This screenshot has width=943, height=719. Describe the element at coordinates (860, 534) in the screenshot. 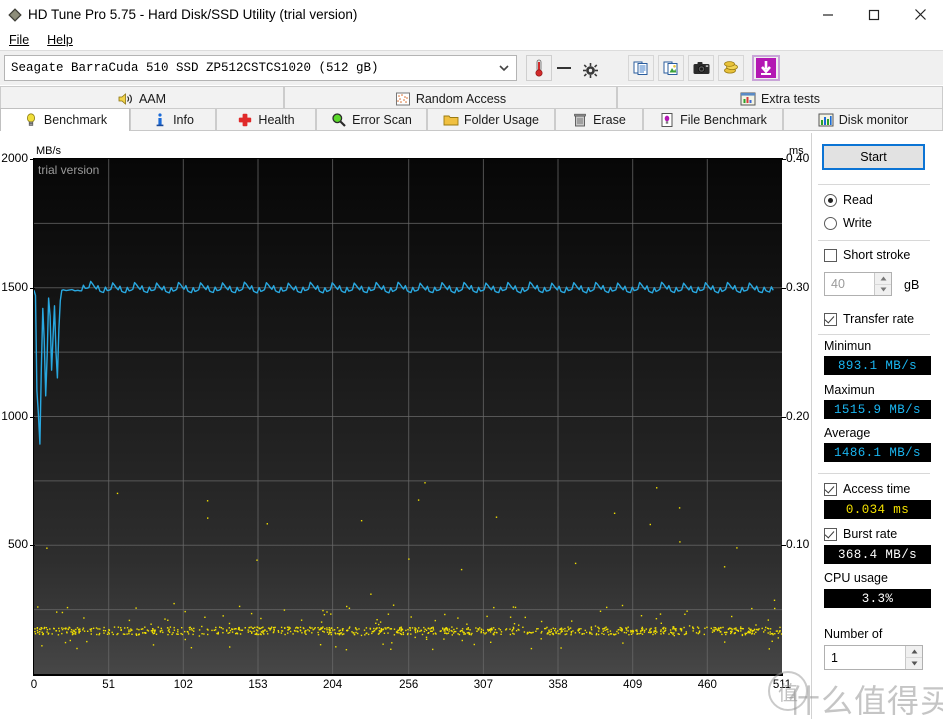

I see `checkbox-burst-rate: Burst rate` at that location.